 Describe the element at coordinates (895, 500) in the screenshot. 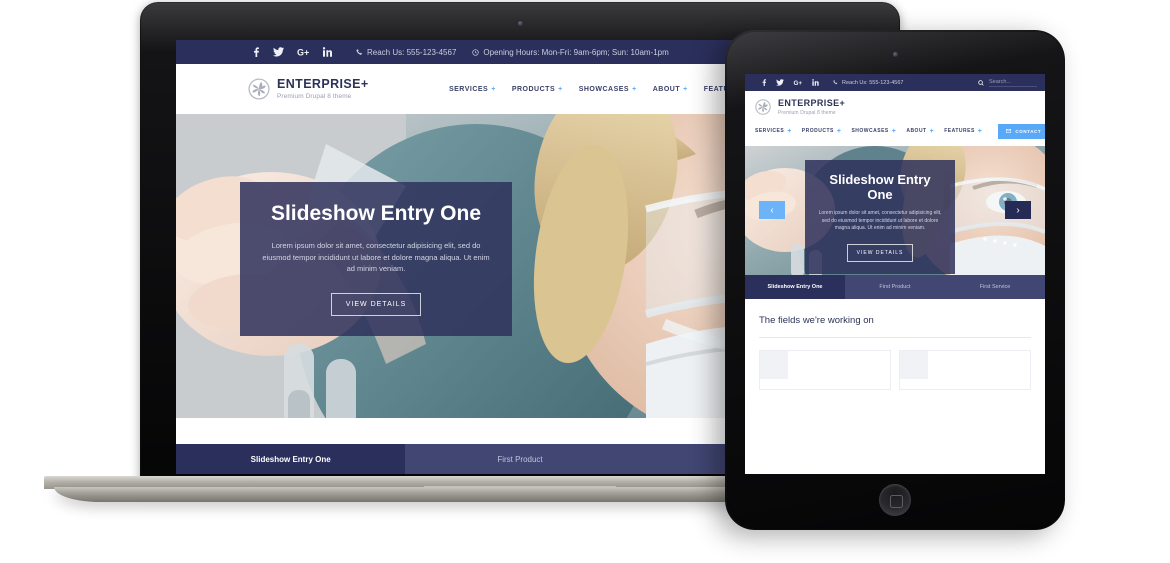

I see `tablet-home-button` at that location.